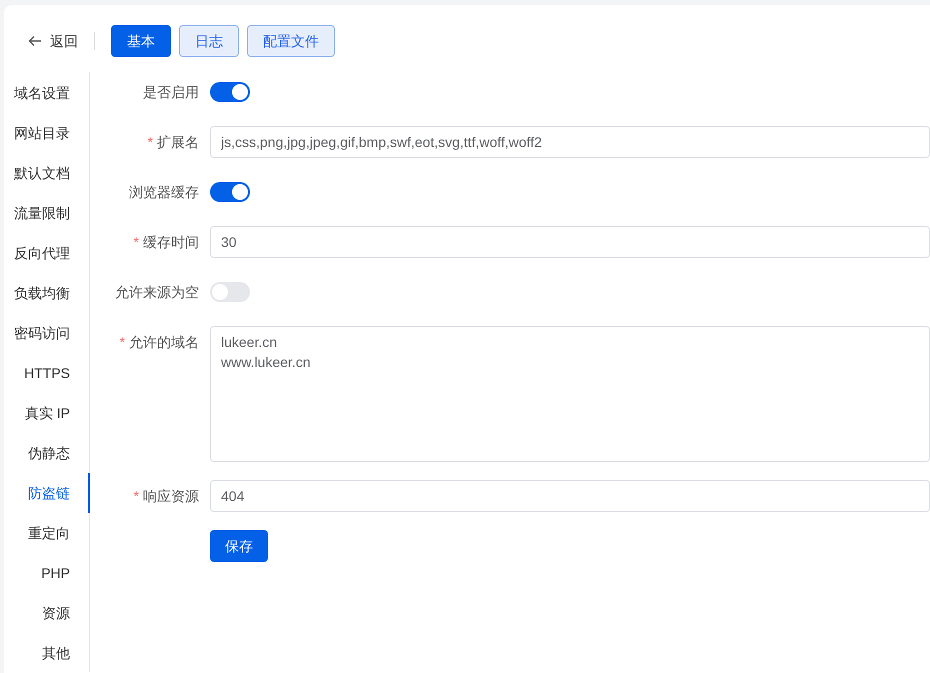  Describe the element at coordinates (570, 142) in the screenshot. I see `input-field: js,css,png,jpg,jpeg,gif,bmp,swf,eot,svg,ttf,woff,woff2` at that location.